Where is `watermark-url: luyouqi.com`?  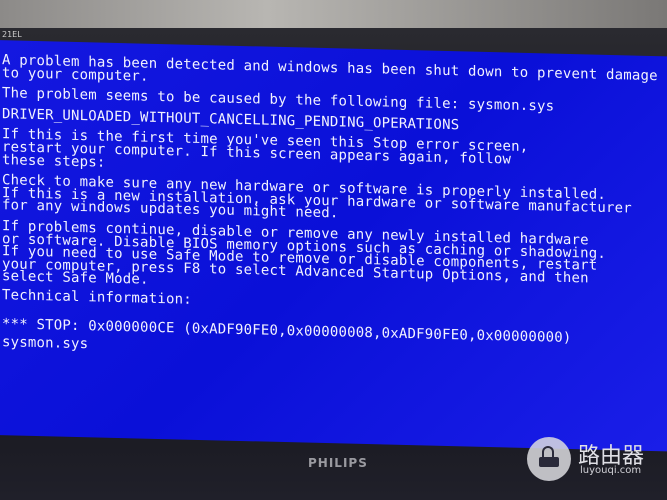
watermark-url: luyouqi.com is located at coordinates (611, 470).